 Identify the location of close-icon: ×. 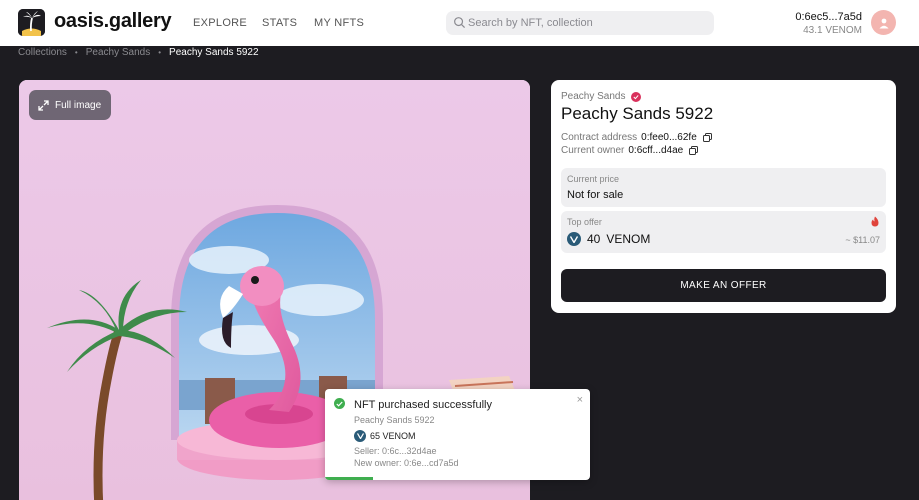
(580, 400).